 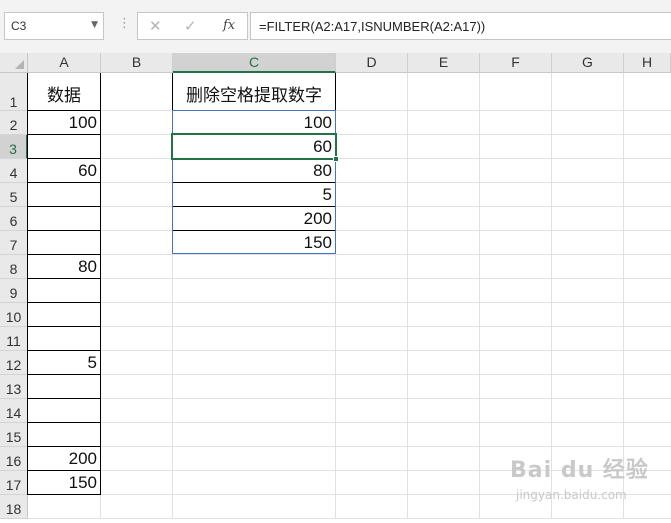 What do you see at coordinates (14, 459) in the screenshot?
I see `row-header-16: 16` at bounding box center [14, 459].